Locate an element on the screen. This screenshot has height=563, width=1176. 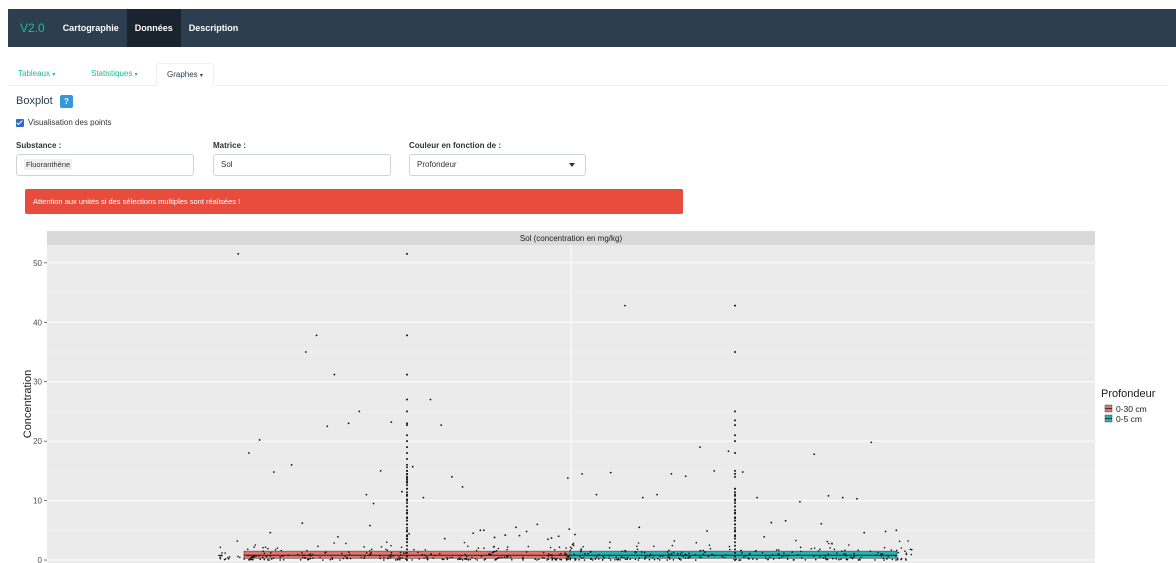
nav-item-cartographie: Cartographie is located at coordinates (91, 28).